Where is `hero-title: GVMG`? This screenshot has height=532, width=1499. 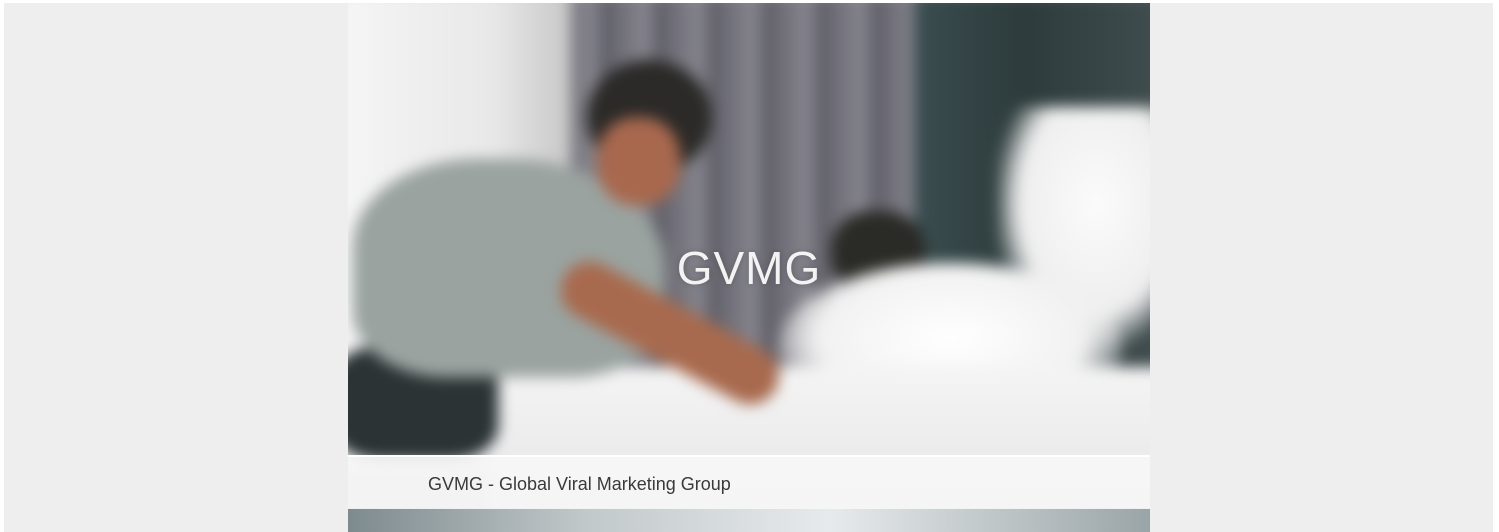 hero-title: GVMG is located at coordinates (749, 268).